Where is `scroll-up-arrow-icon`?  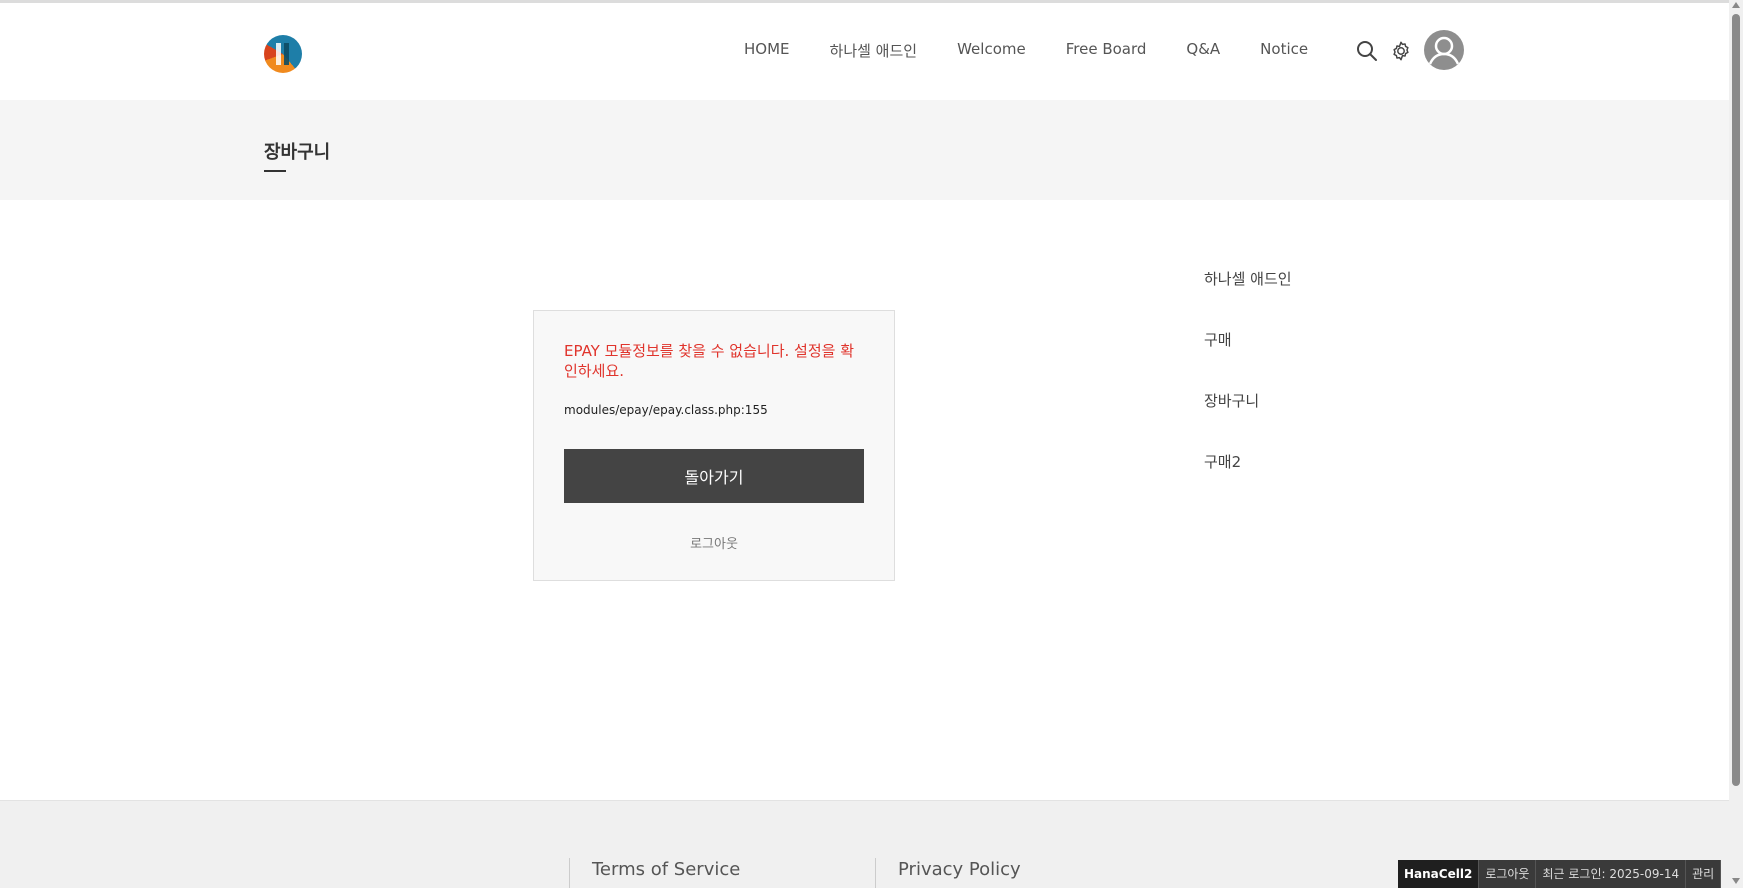 scroll-up-arrow-icon is located at coordinates (1736, 5).